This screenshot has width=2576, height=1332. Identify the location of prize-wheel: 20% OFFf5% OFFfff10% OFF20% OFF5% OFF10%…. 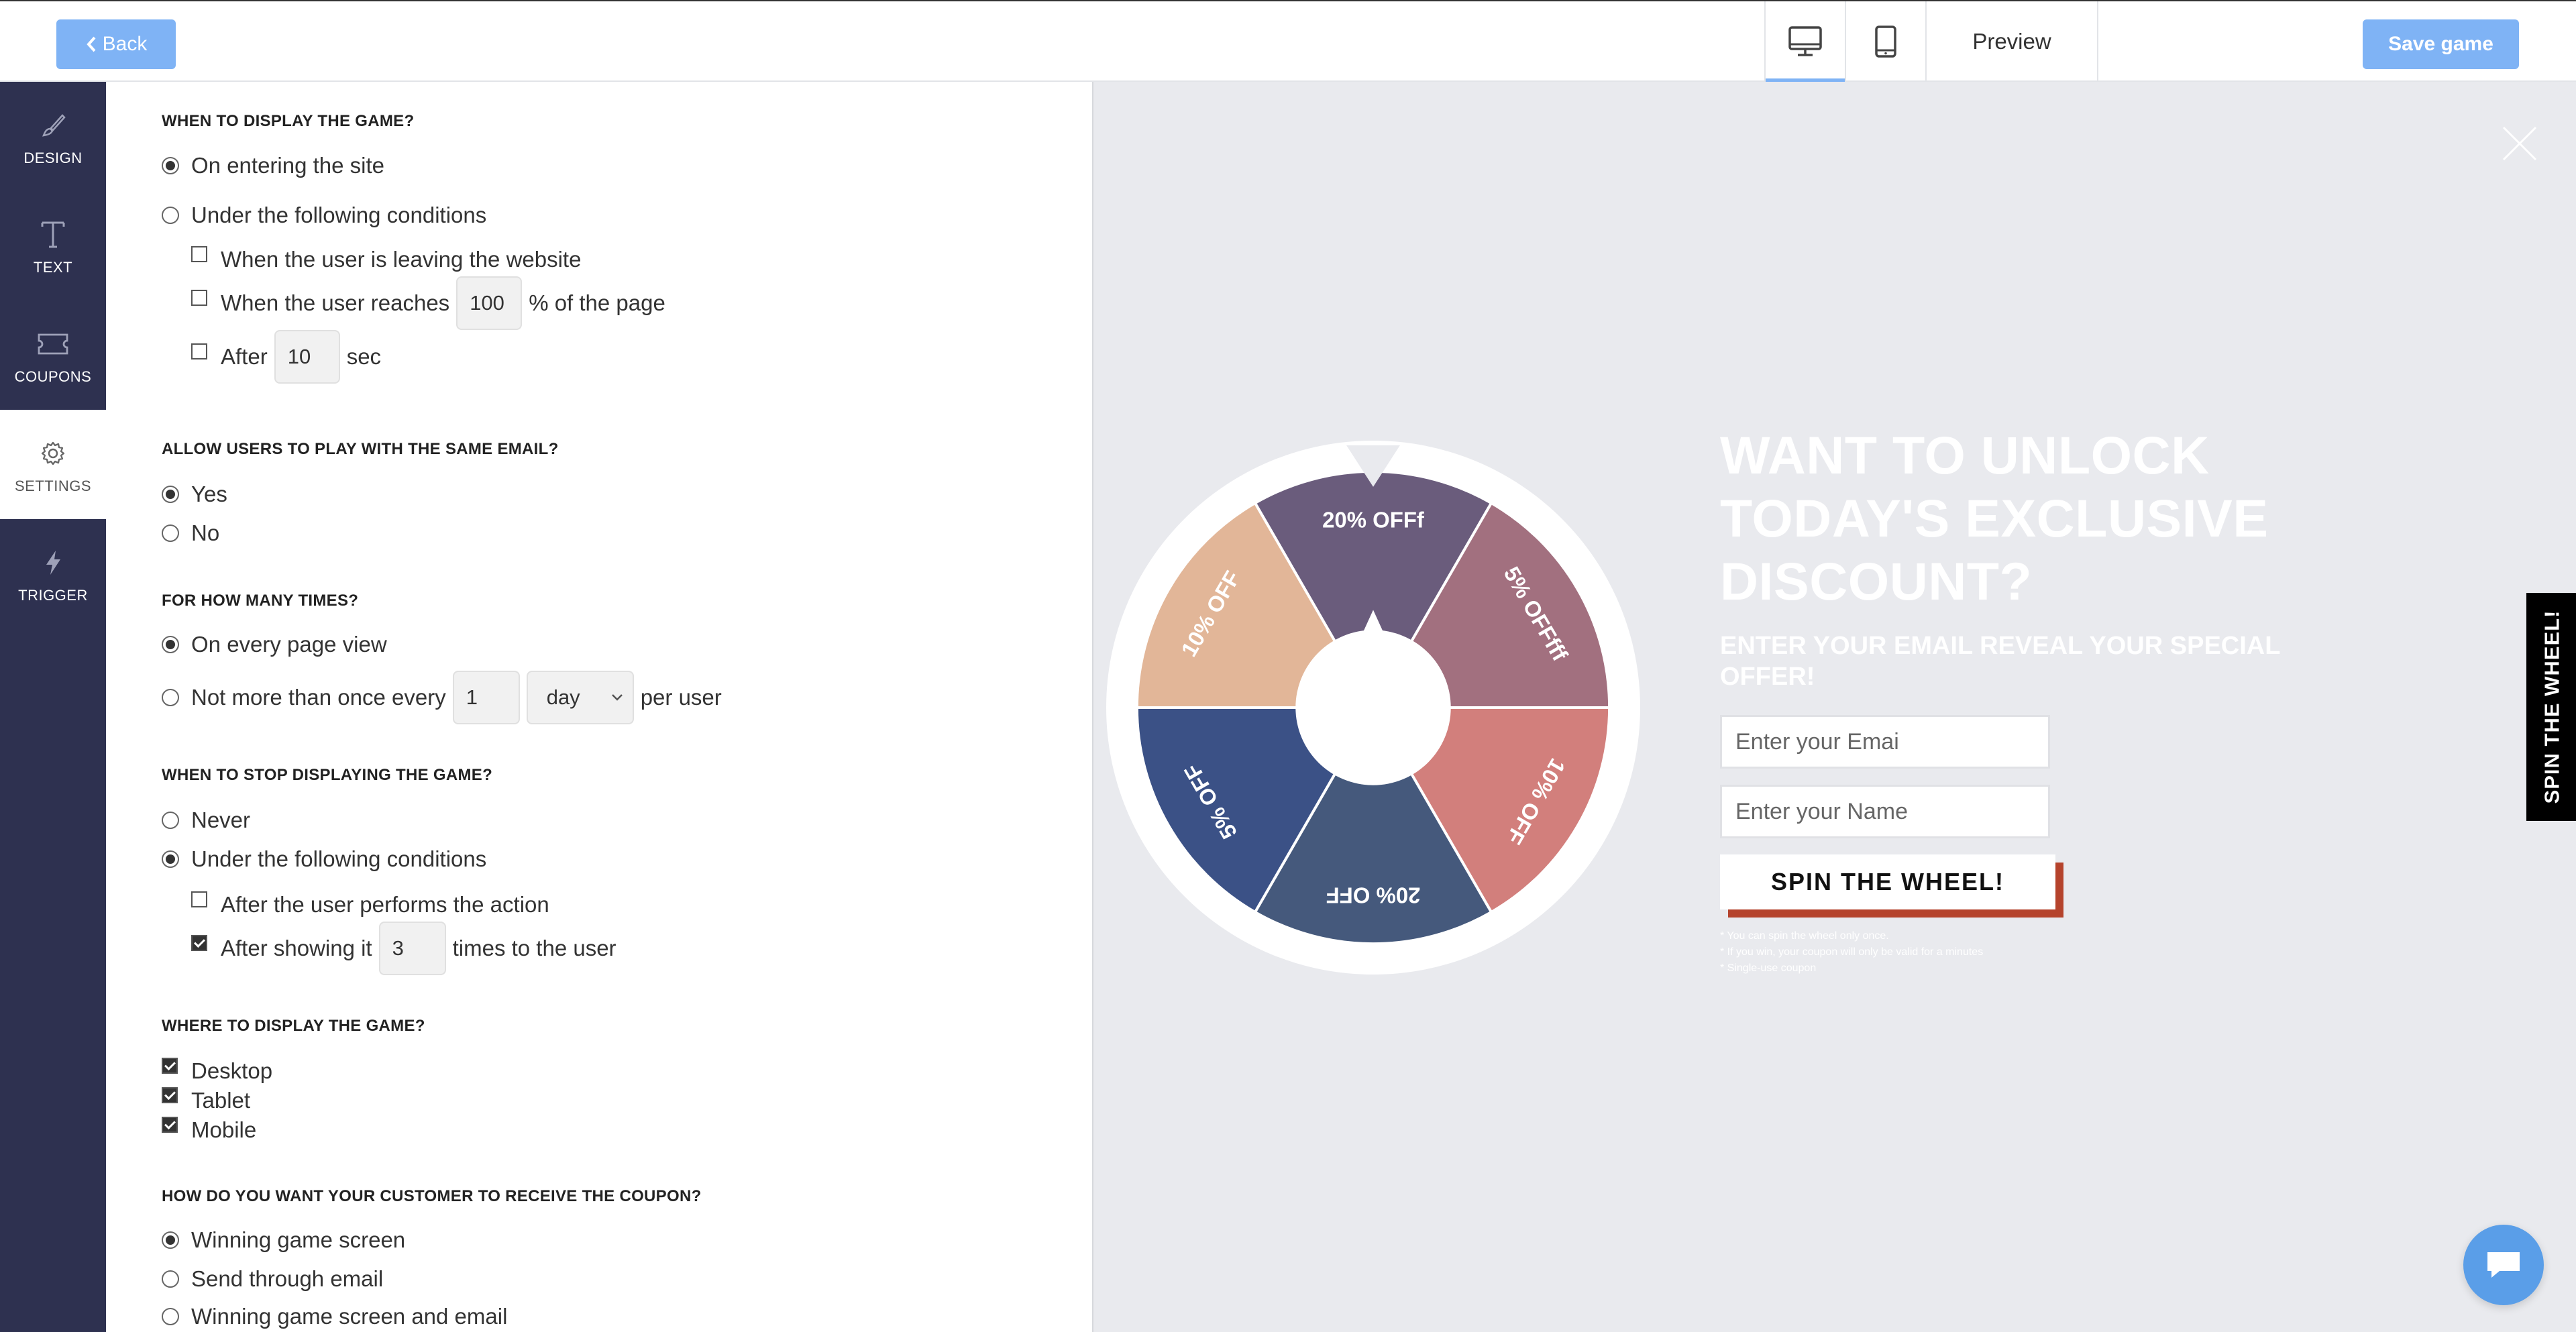
(1373, 707).